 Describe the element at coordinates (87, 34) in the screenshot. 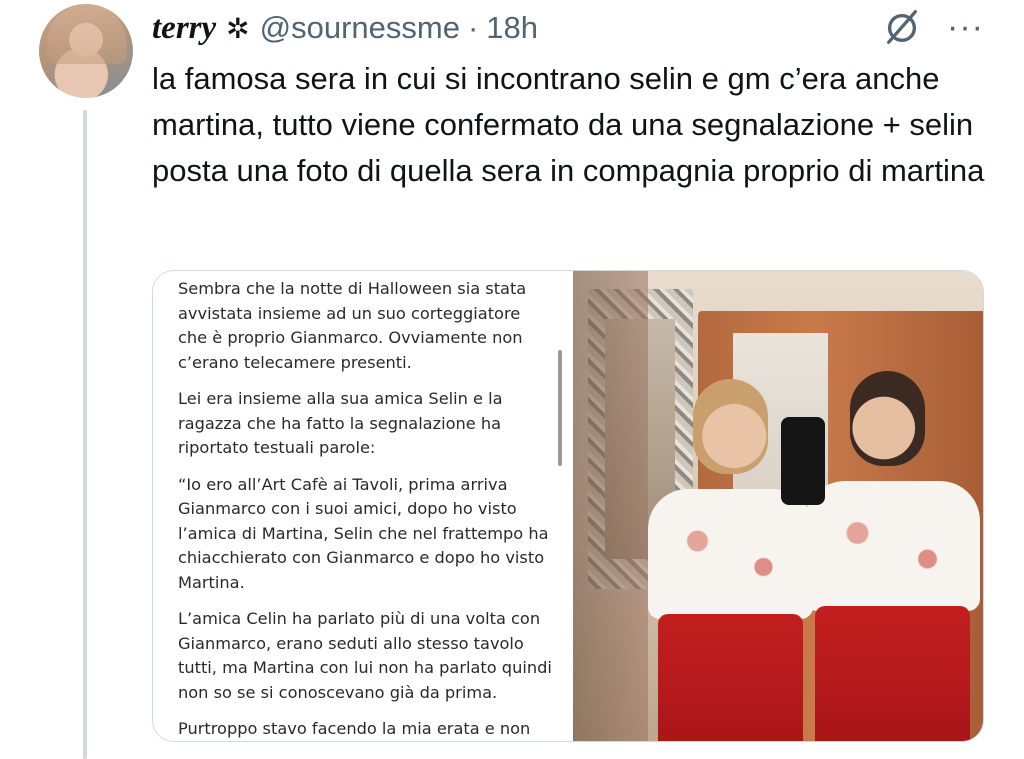

I see `avatar-hair` at that location.